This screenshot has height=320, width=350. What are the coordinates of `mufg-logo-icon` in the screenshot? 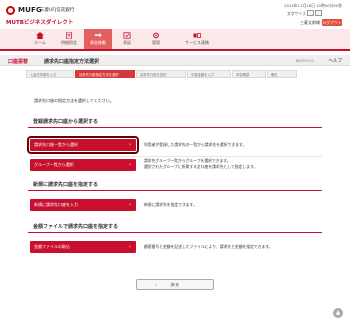 It's located at (10, 10).